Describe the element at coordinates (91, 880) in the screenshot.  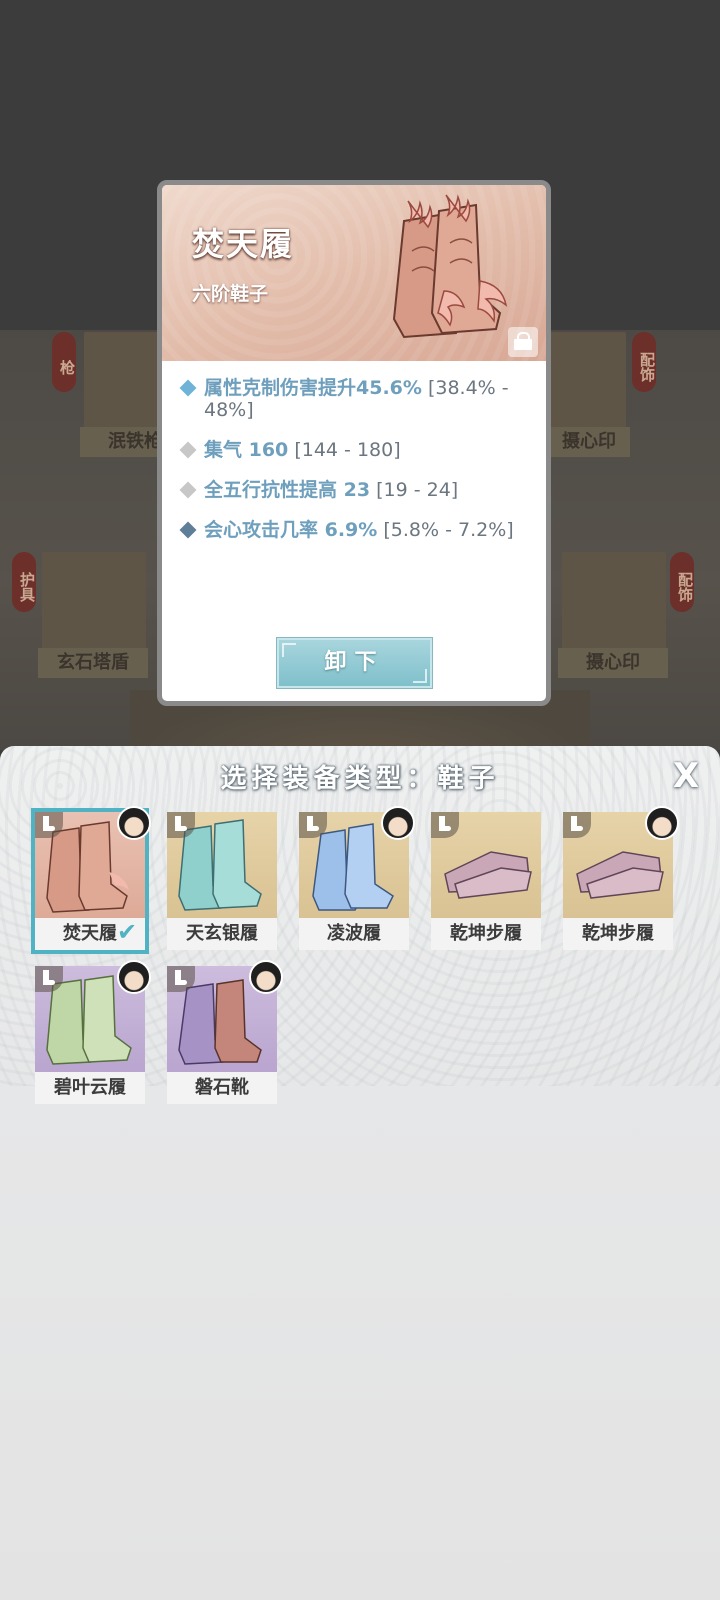
I see `equipment-item: 焚天履 ✔` at that location.